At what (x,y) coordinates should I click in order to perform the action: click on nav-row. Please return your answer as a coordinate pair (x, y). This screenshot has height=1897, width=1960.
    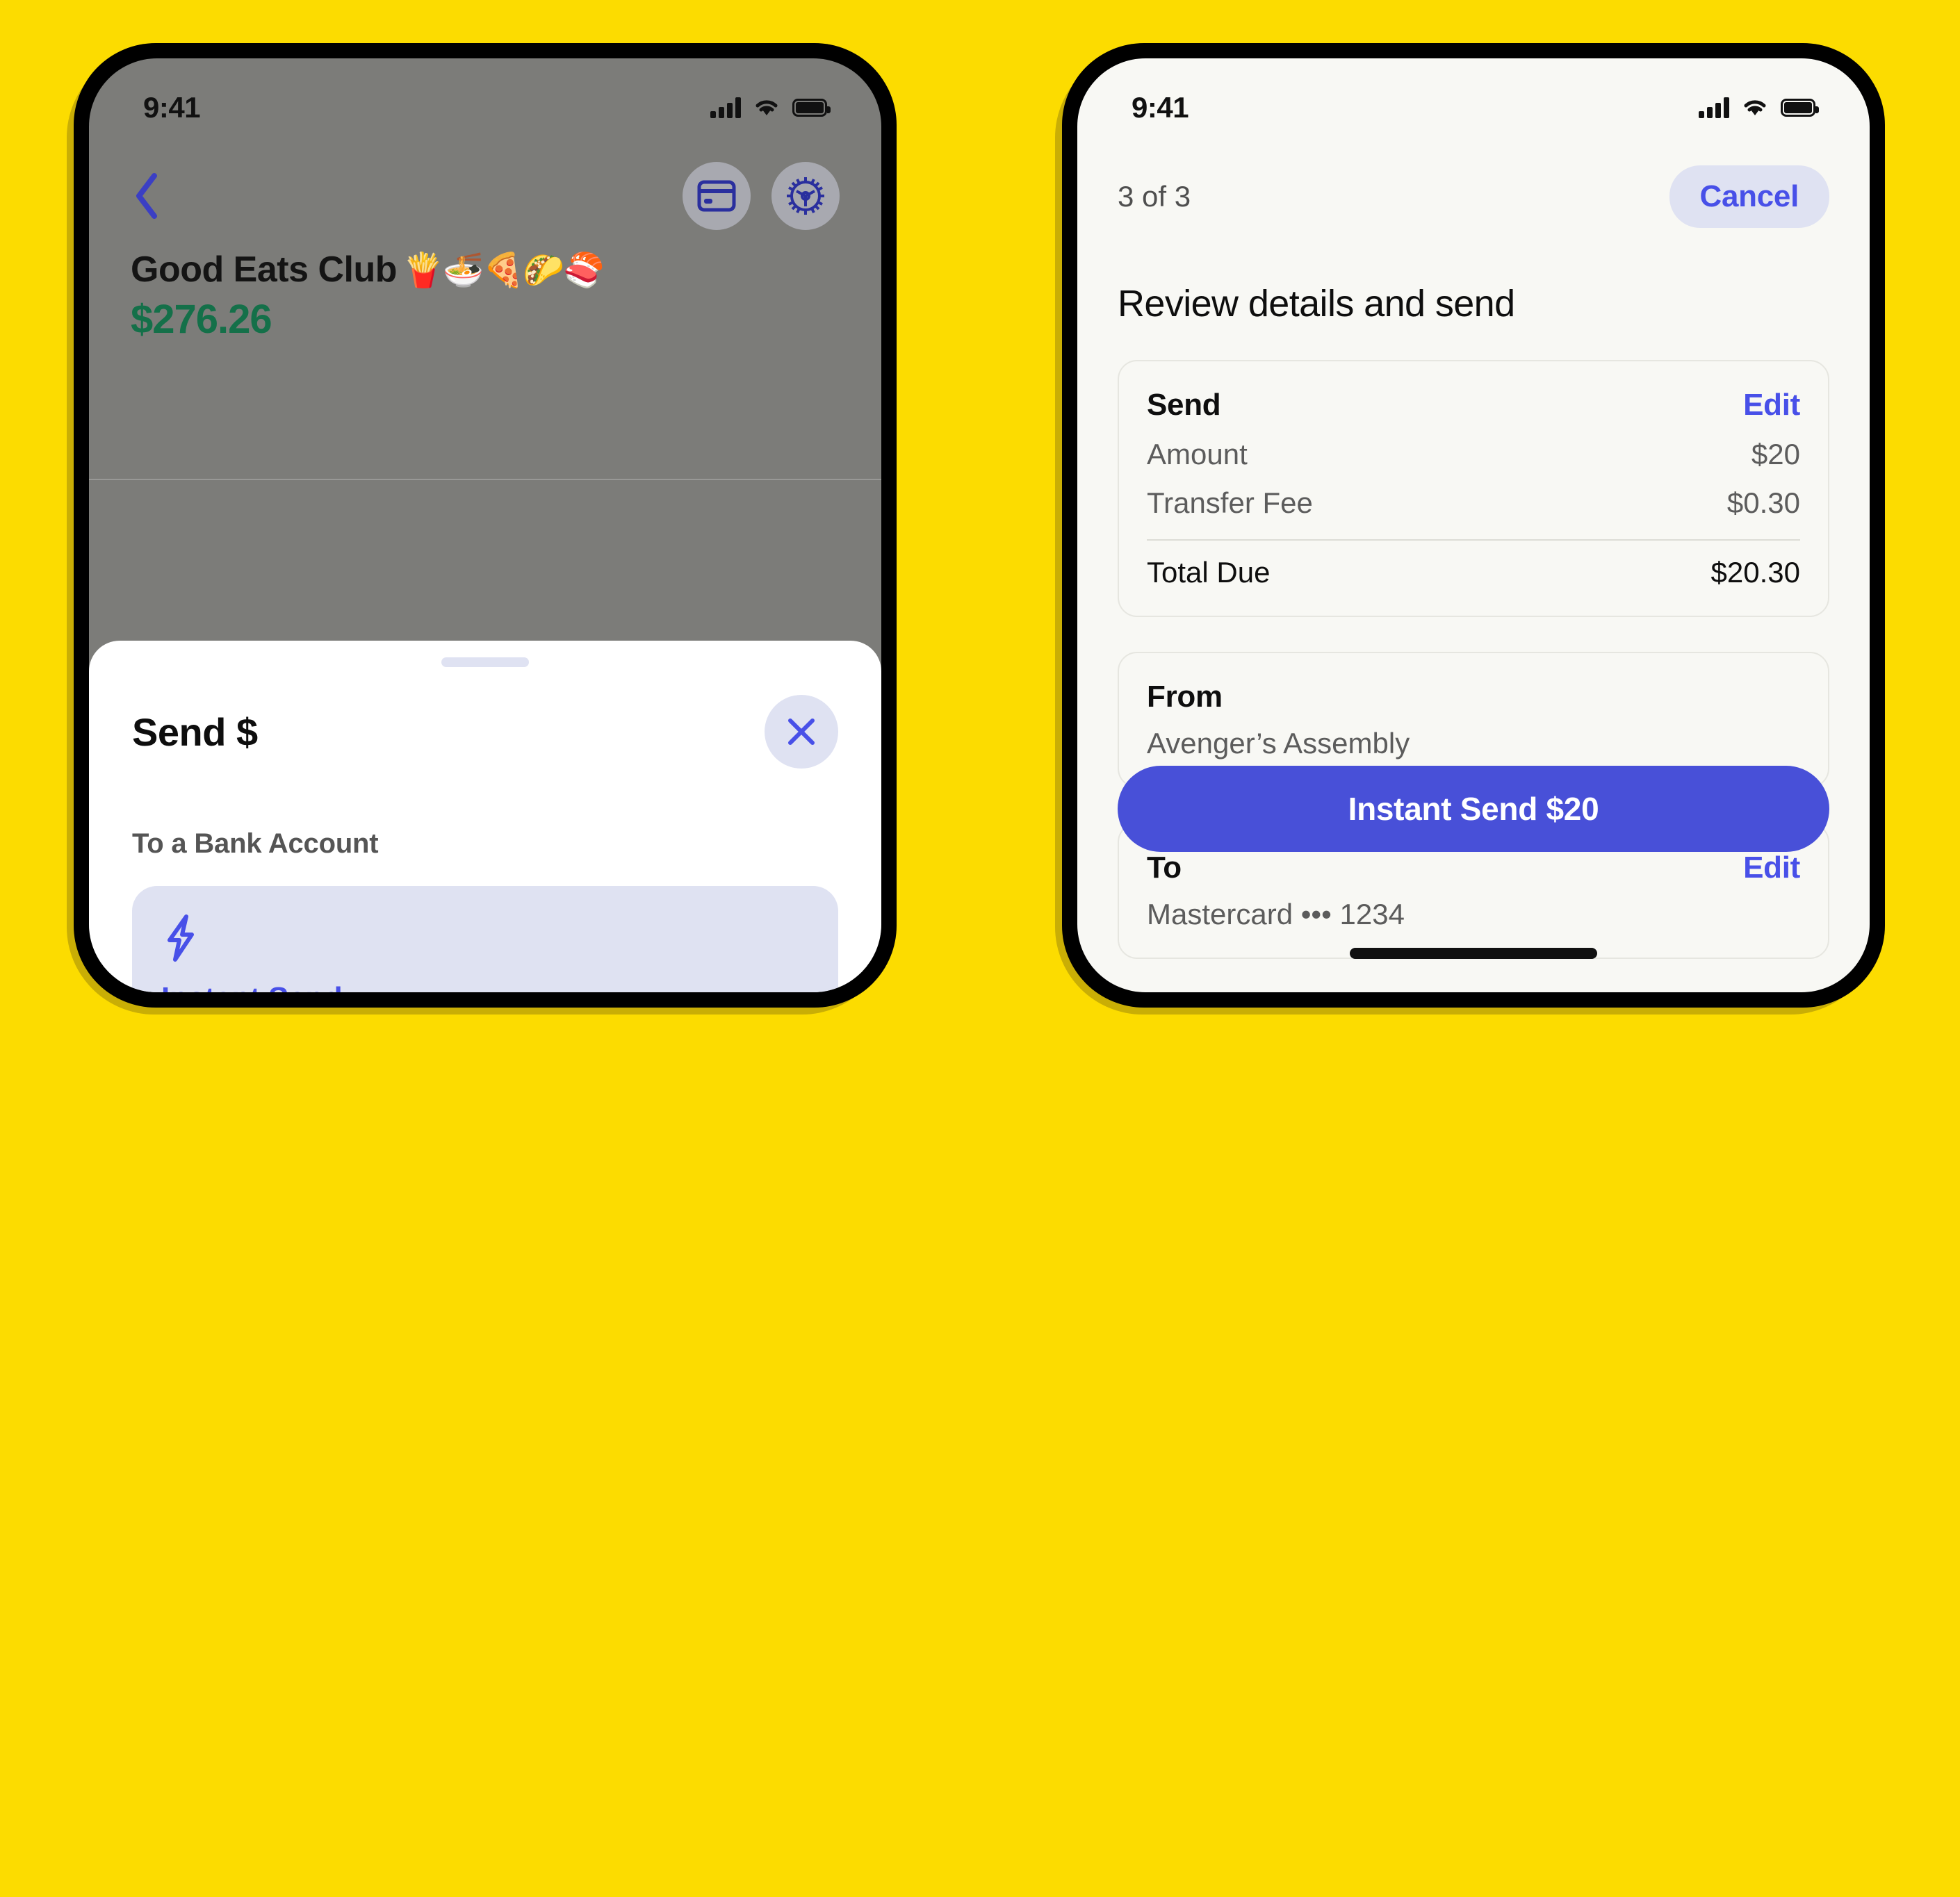
    Looking at the image, I should click on (485, 196).